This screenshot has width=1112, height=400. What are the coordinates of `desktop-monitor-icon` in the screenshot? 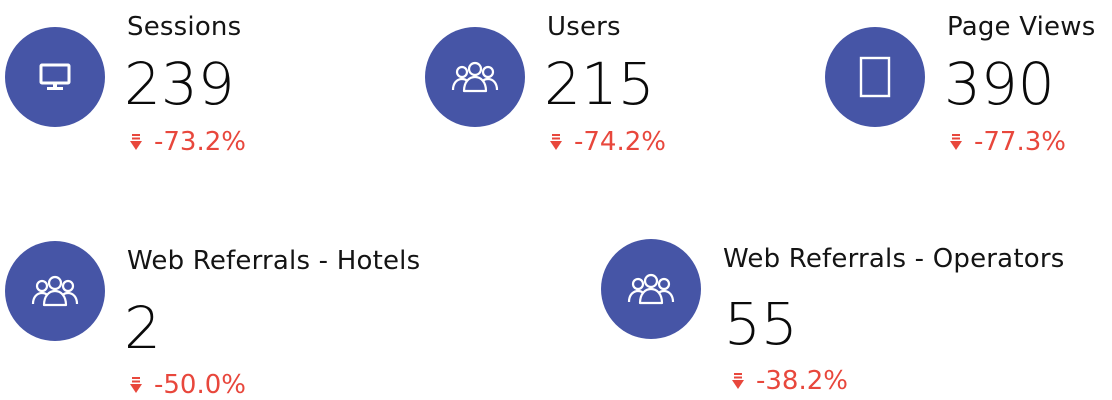 It's located at (55, 77).